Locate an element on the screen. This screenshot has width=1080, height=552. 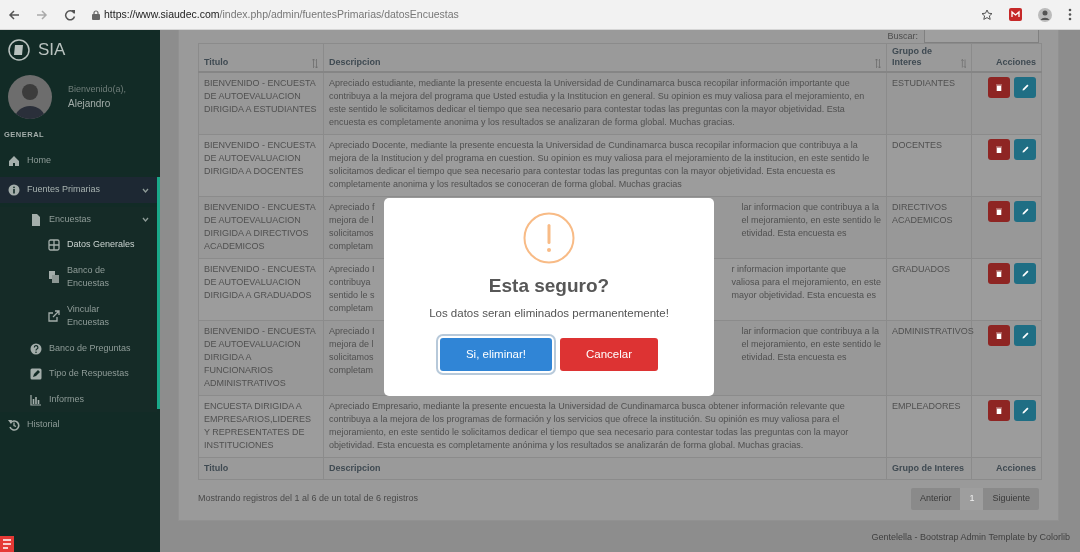
reload-icon is located at coordinates (70, 14).